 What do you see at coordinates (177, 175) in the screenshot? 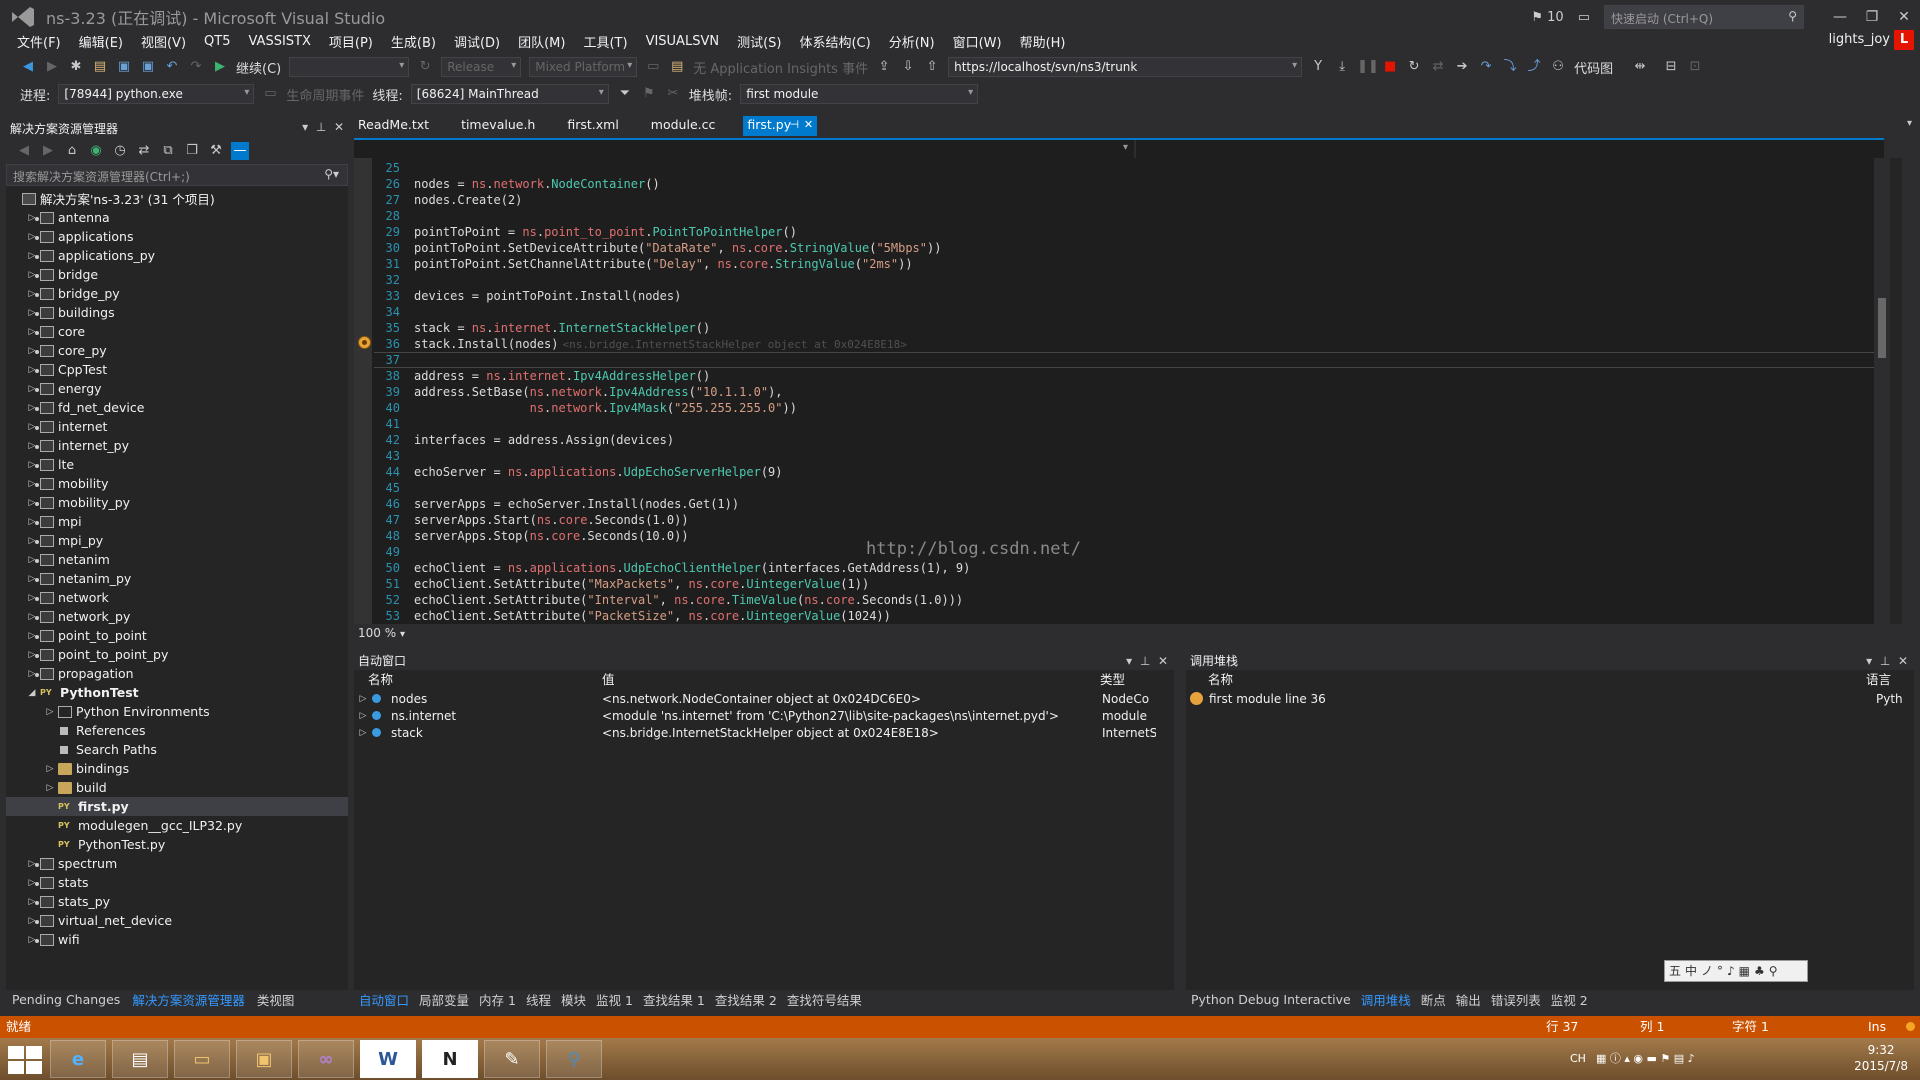
I see `solution-search-input: 搜索解决方案资源管理器(Ctrl+;) ⚲▾` at bounding box center [177, 175].